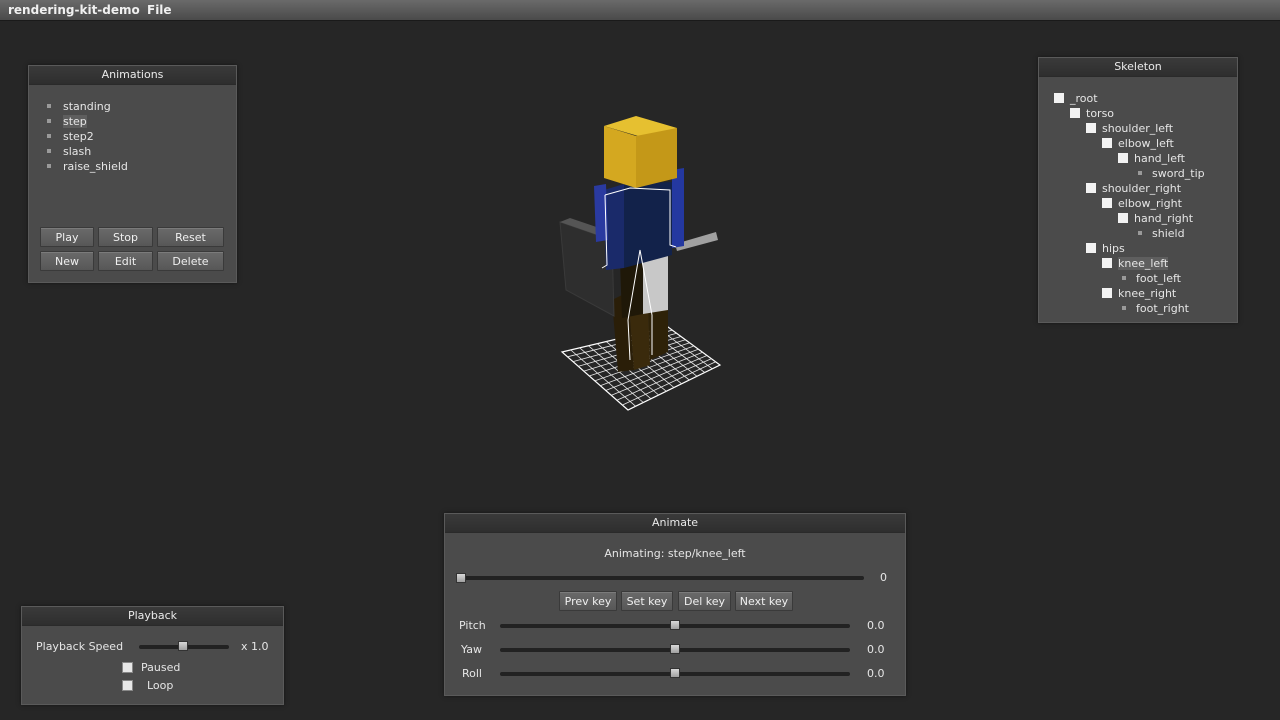 The image size is (1280, 720). I want to click on playback-speed-value: x 1.0, so click(255, 646).